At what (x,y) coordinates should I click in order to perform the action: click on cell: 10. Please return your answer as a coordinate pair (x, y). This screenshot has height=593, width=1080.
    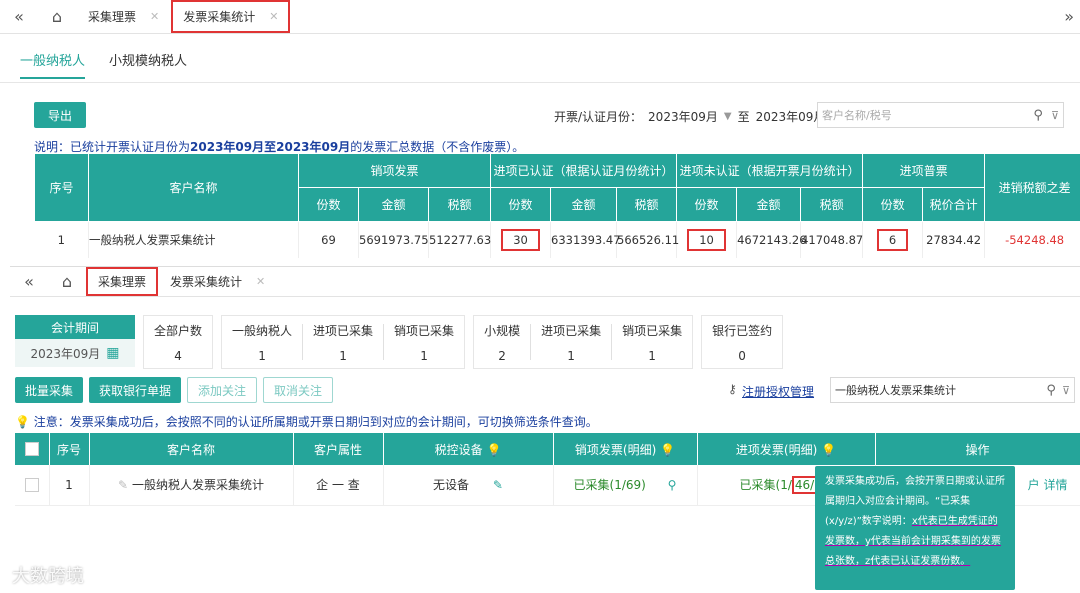
    Looking at the image, I should click on (707, 239).